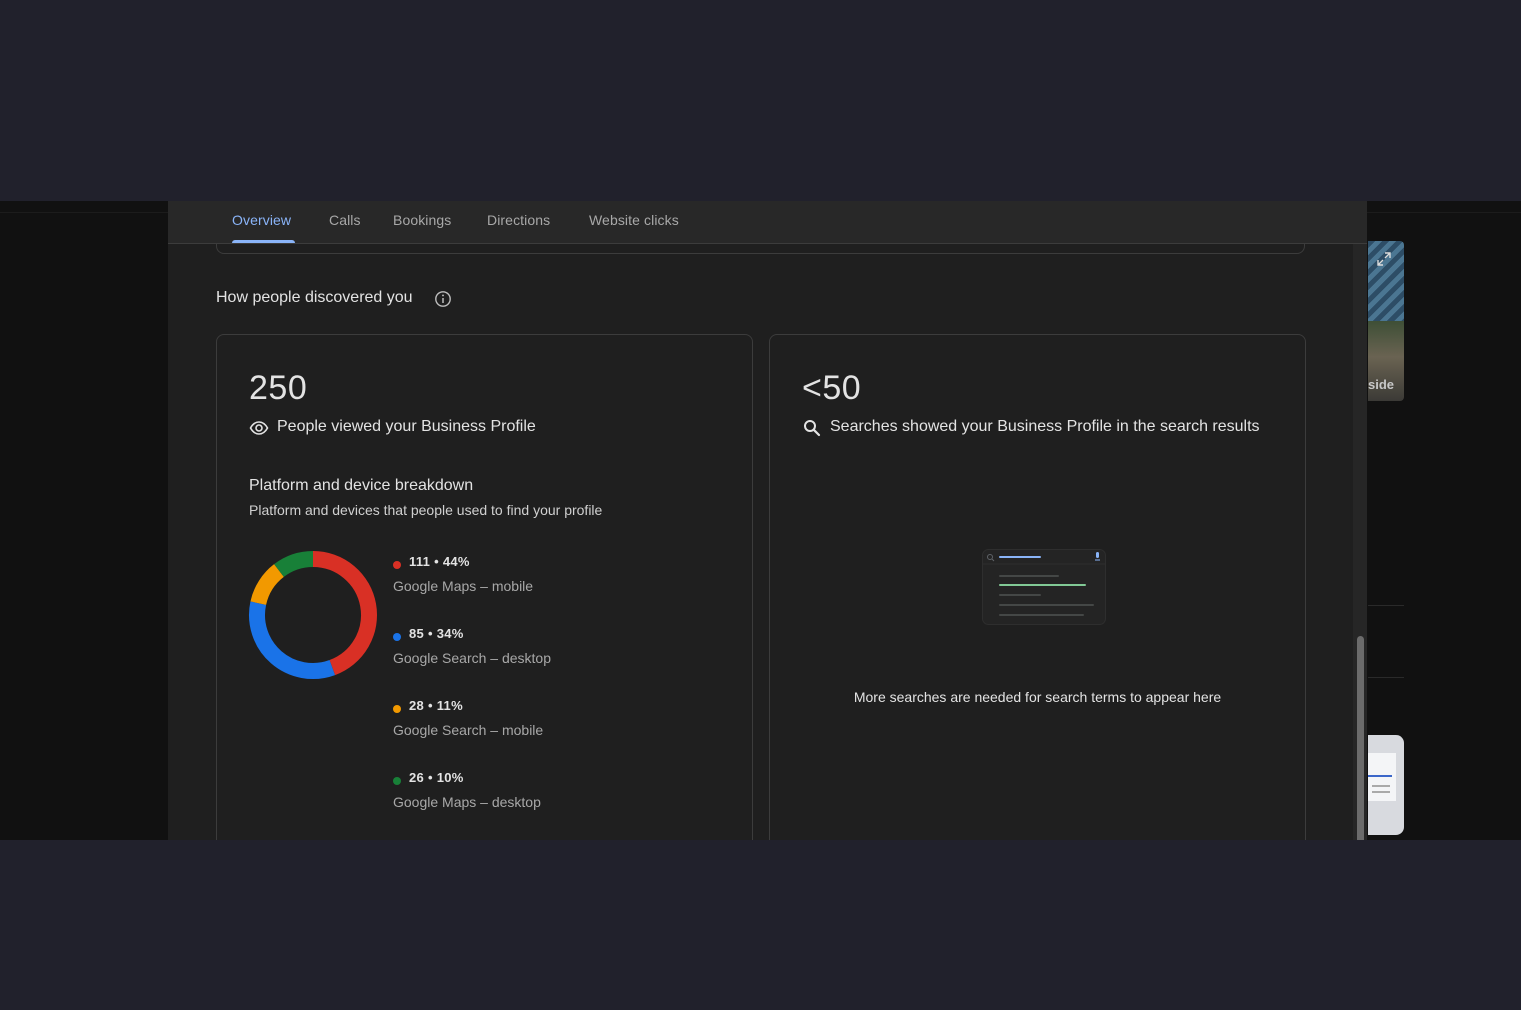 The height and width of the screenshot is (1010, 1521). What do you see at coordinates (463, 586) in the screenshot?
I see `legend-name: Google Maps – mobile` at bounding box center [463, 586].